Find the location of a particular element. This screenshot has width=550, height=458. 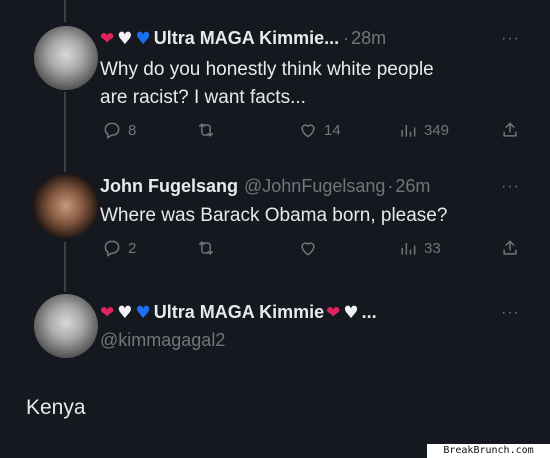

tweet-header: John Fugelsang @JohnFugelsang · 26m is located at coordinates (265, 186).